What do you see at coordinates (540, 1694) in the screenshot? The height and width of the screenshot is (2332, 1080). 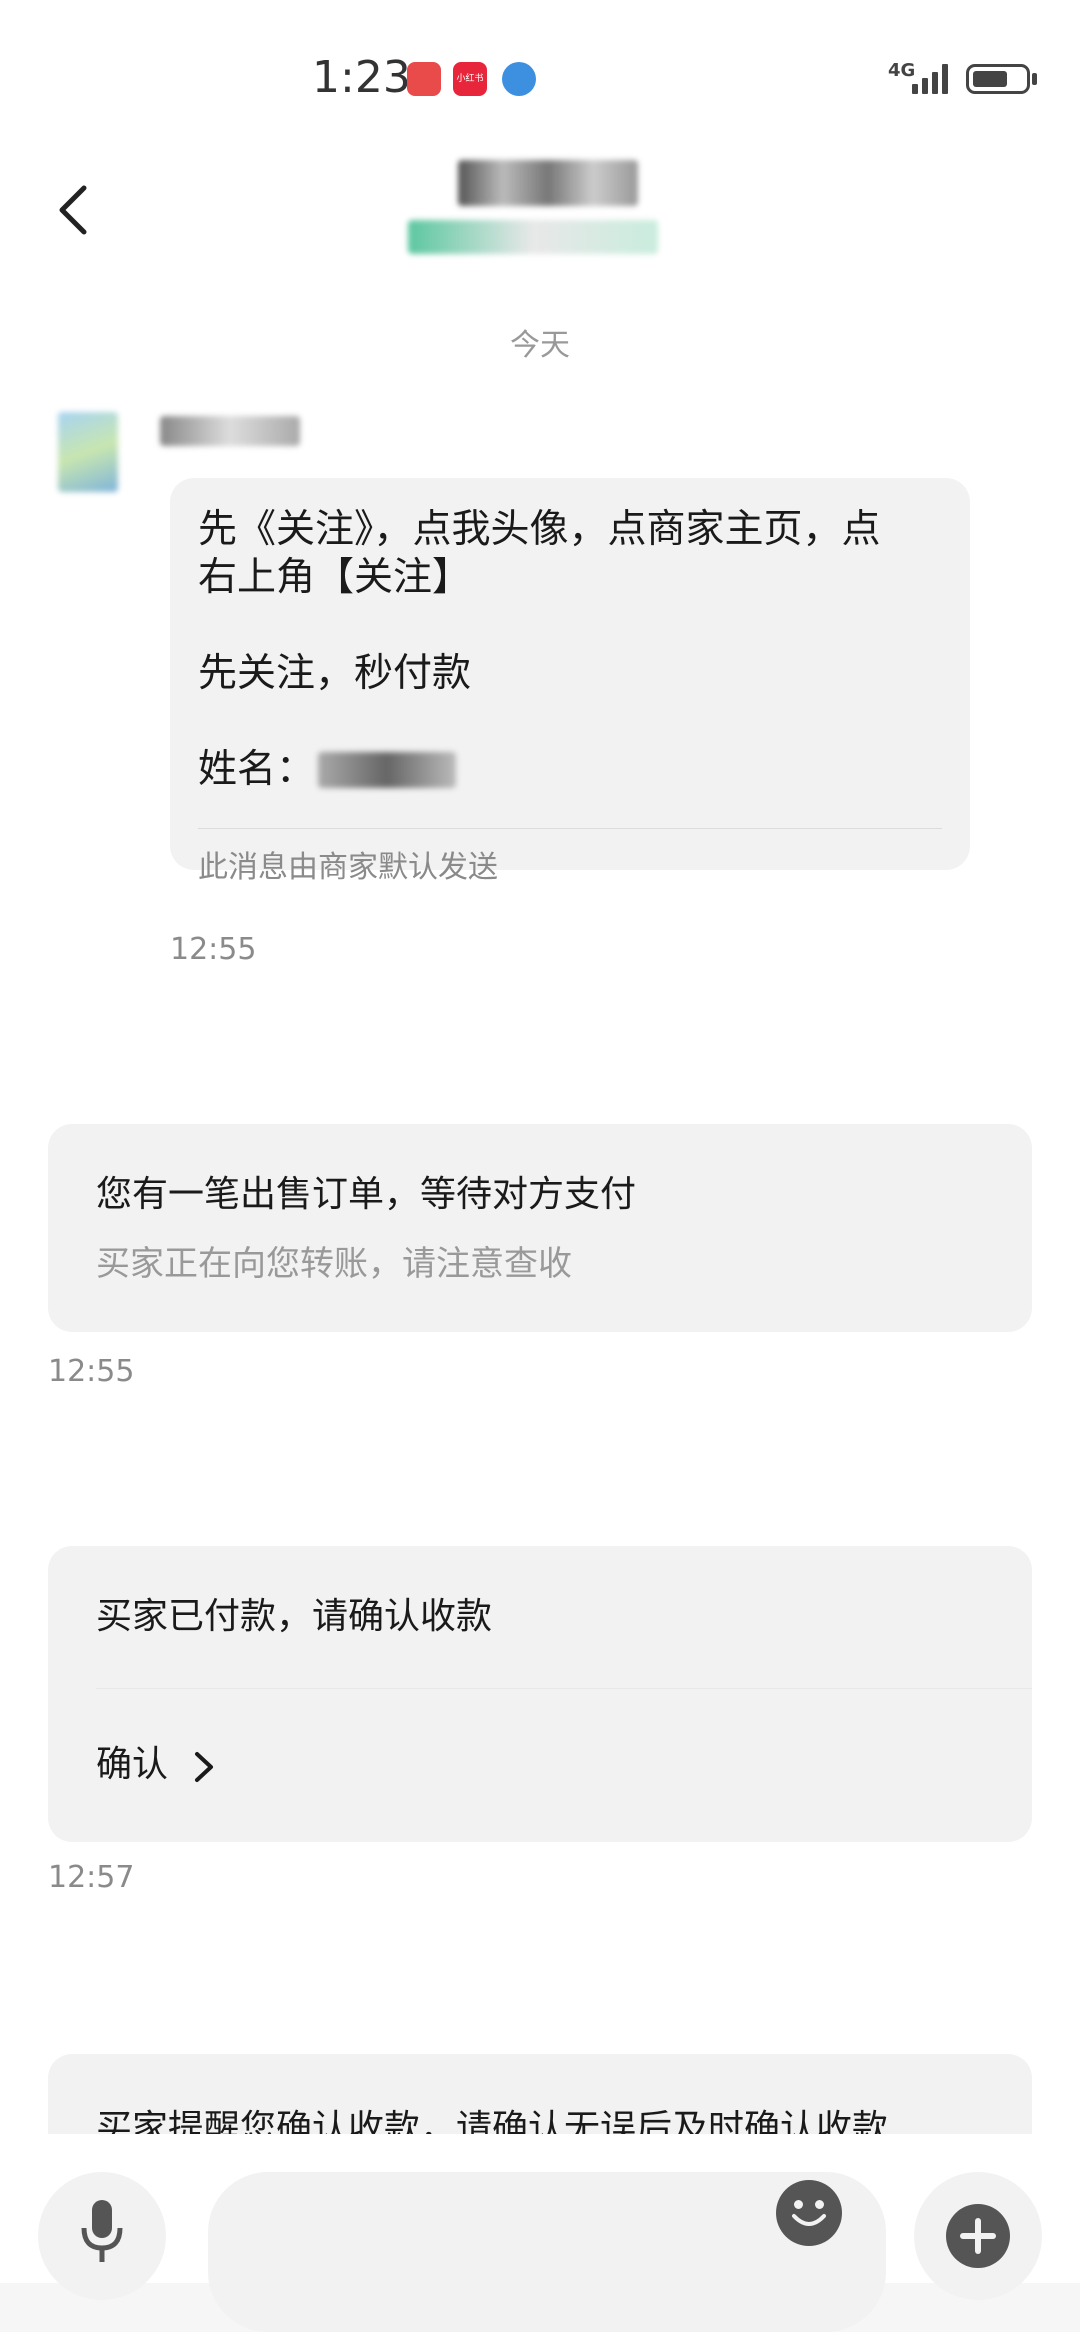 I see `payment-confirm-card: 买家已付款，请确认收款 确认` at bounding box center [540, 1694].